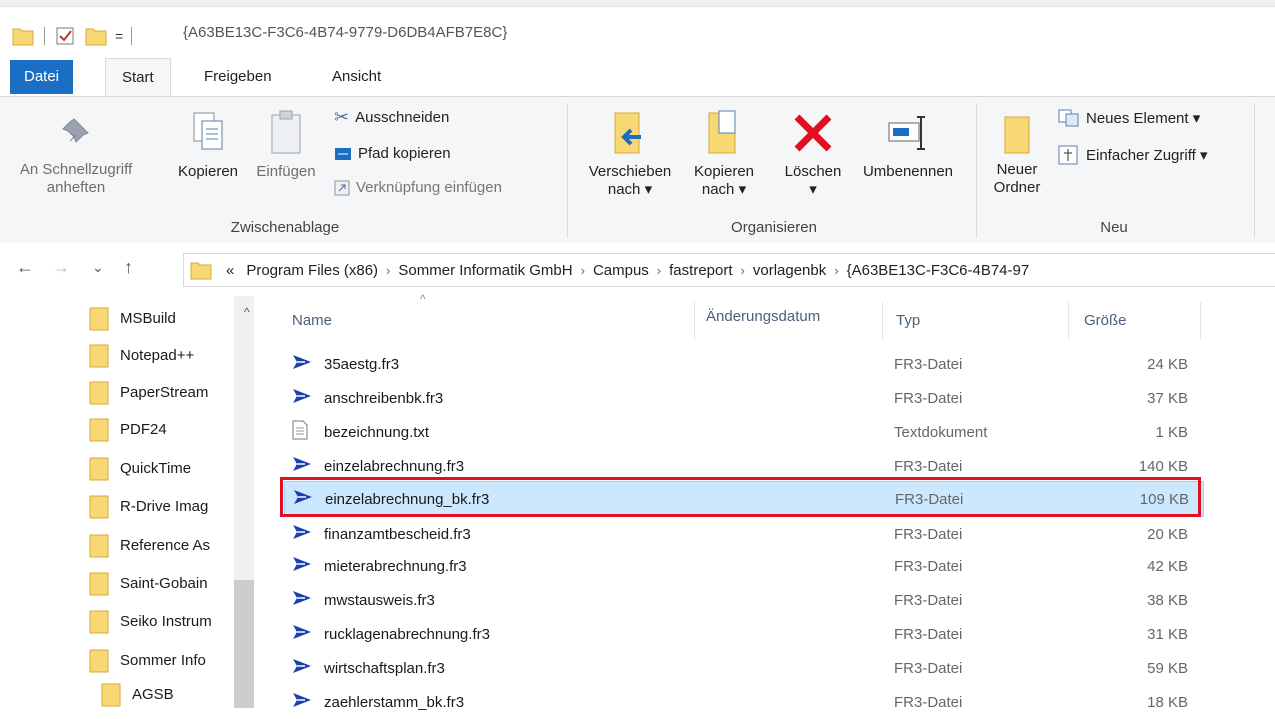  I want to click on file-row: mieterabrechnung.fr3 FR3-Datei 42 KB, so click(743, 566).